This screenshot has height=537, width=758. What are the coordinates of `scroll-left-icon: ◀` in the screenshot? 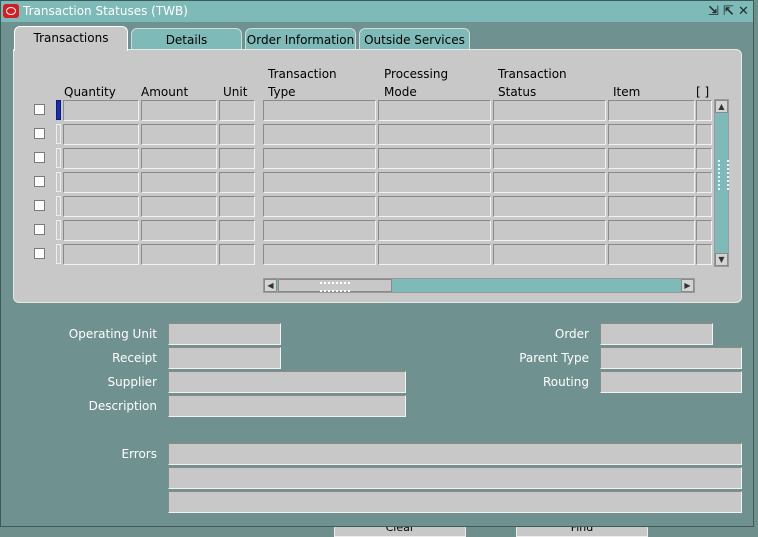 It's located at (270, 285).